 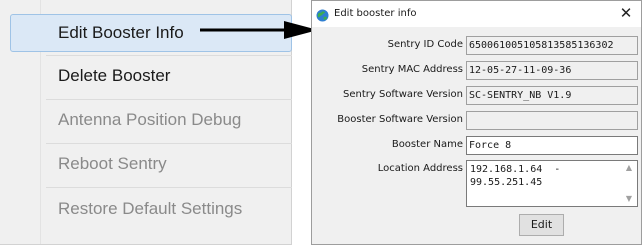 What do you see at coordinates (403, 94) in the screenshot?
I see `sentry-software-version-label: Sentry Software Version` at bounding box center [403, 94].